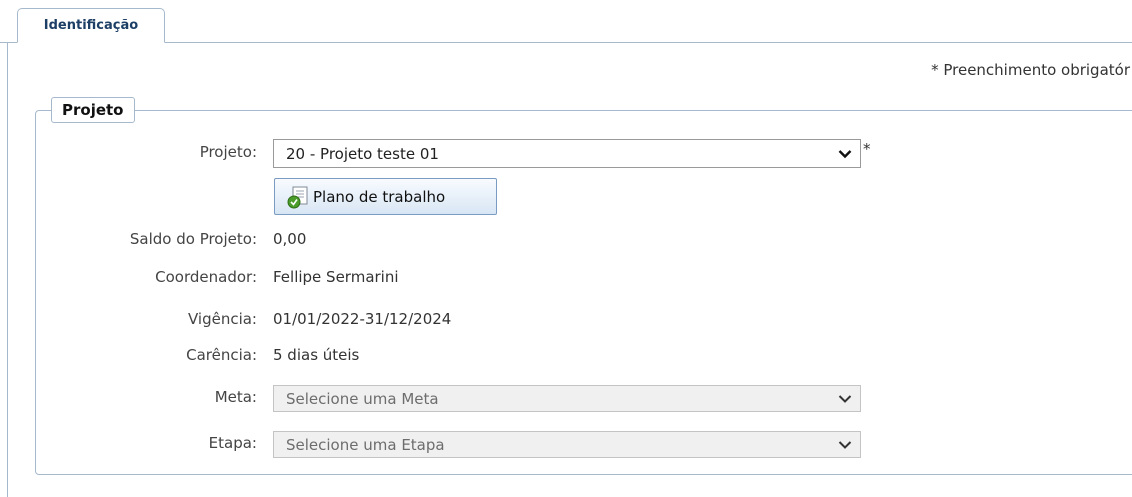  I want to click on projeto-legend: Projeto, so click(93, 110).